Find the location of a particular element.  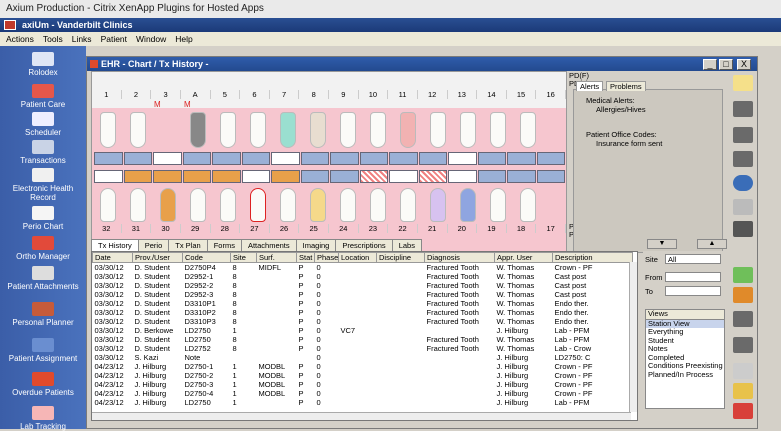

tooth-number: 8 is located at coordinates (314, 94).